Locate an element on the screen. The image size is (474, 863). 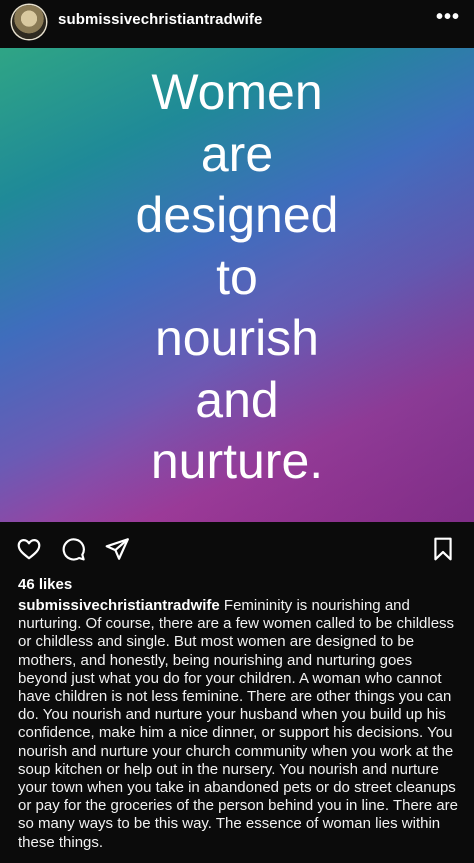
image-text-line: designed is located at coordinates (237, 215).